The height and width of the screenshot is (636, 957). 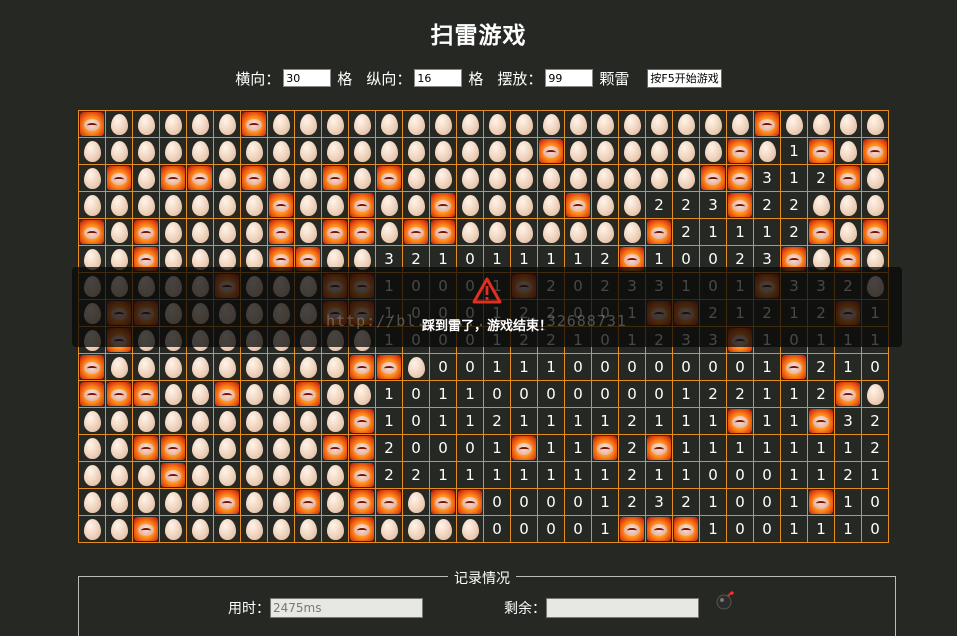 I want to click on cell-number: 3, so click(x=767, y=178).